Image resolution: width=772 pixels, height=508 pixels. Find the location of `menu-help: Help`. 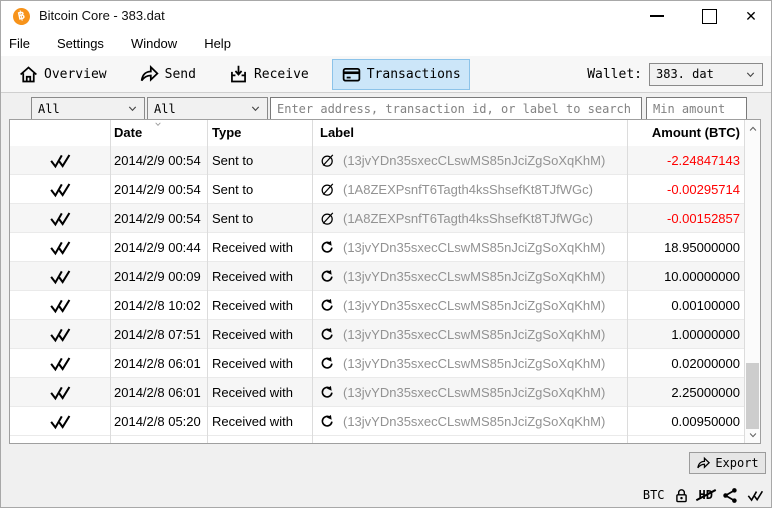

menu-help: Help is located at coordinates (217, 43).